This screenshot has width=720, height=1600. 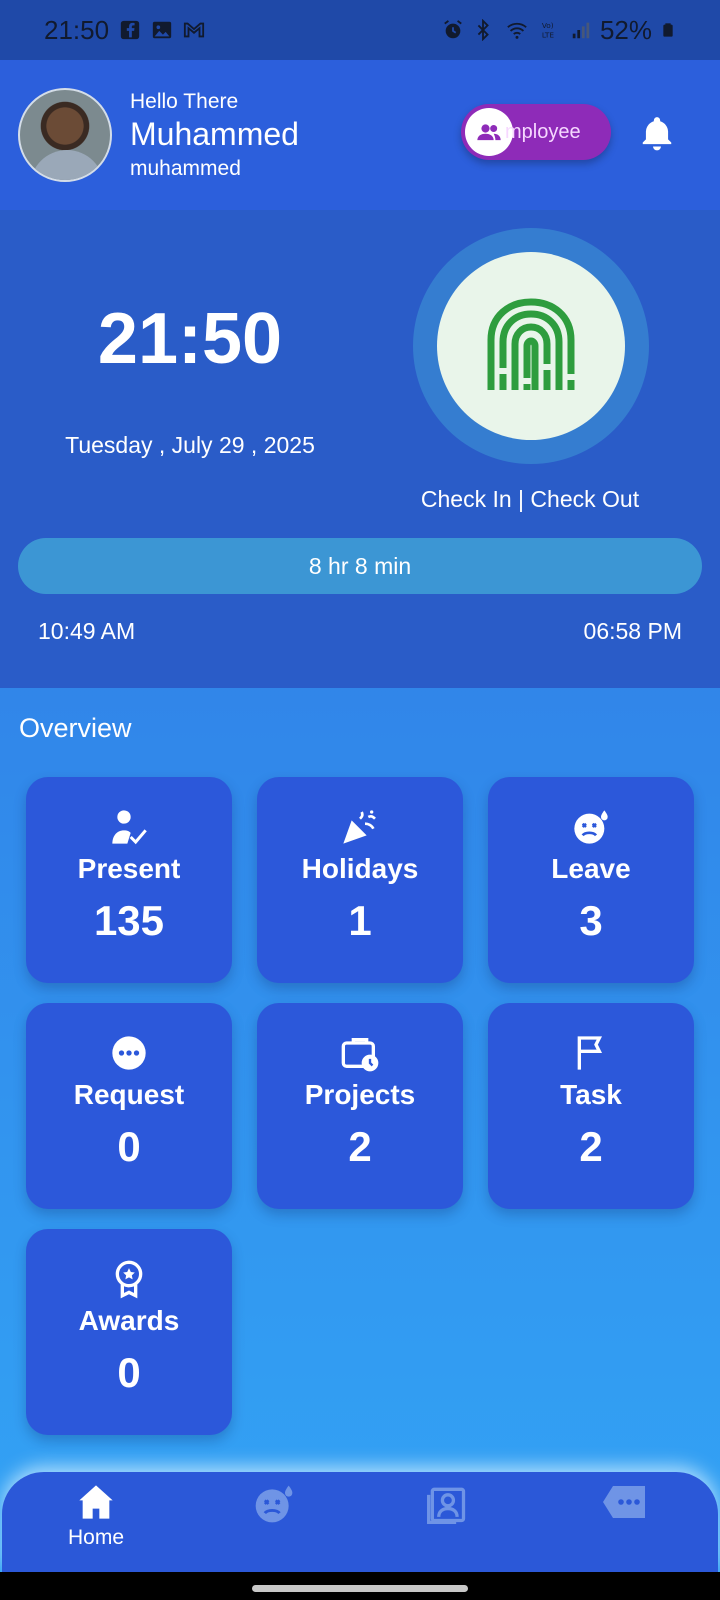 I want to click on flag-icon, so click(x=590, y=1053).